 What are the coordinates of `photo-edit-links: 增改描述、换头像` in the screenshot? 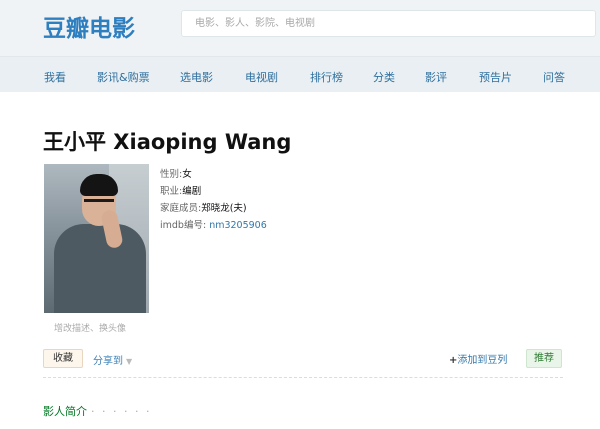 It's located at (90, 327).